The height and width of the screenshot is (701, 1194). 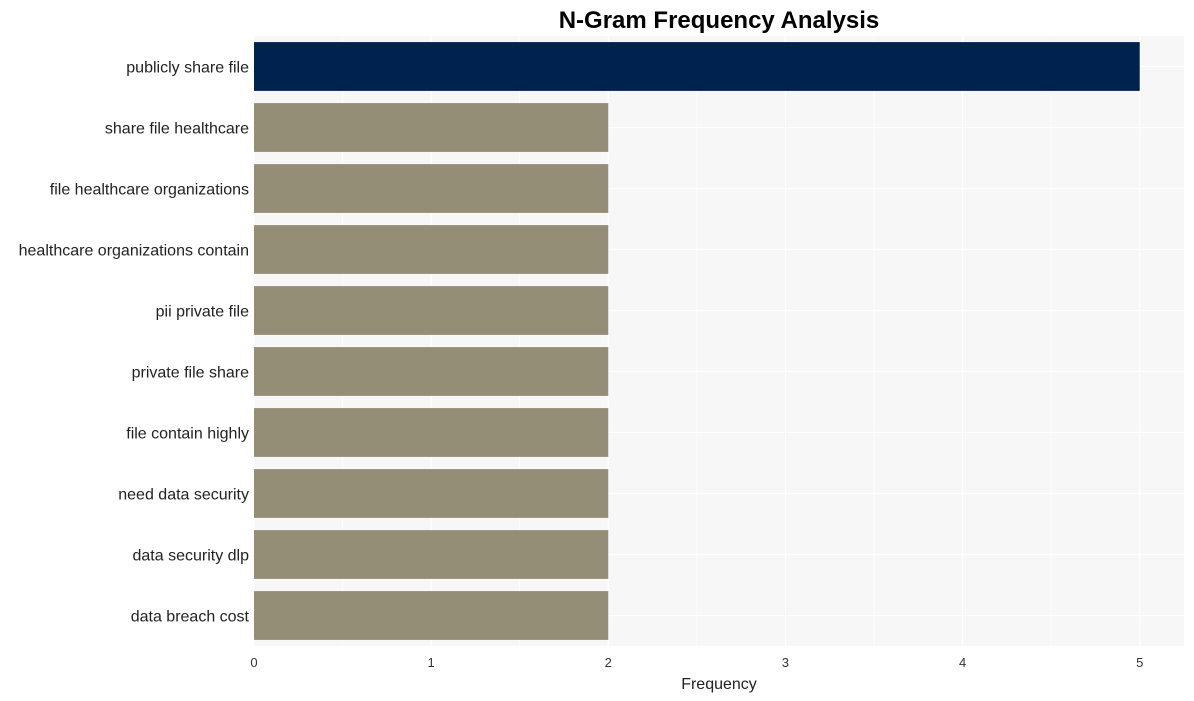 I want to click on category-label: data breach cost, so click(x=190, y=617).